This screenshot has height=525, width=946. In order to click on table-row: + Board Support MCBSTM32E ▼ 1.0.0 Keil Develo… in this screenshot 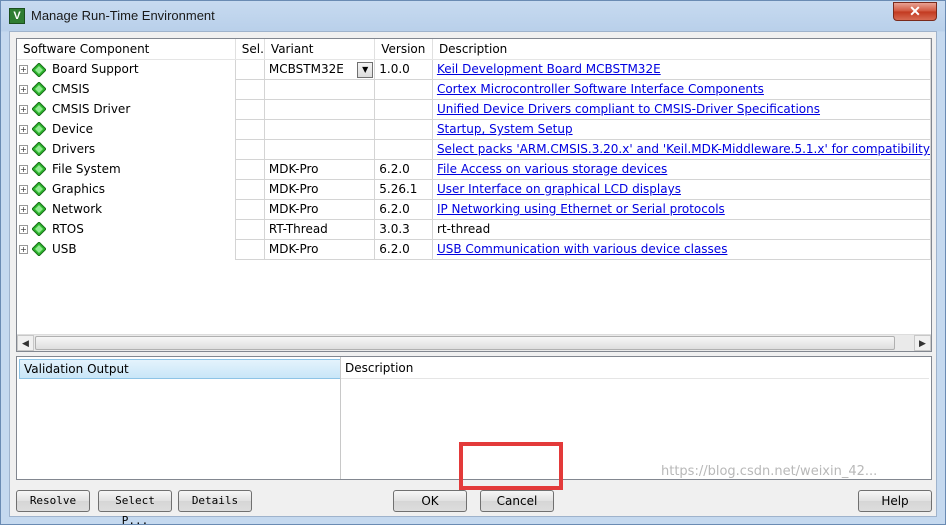, I will do `click(474, 69)`.